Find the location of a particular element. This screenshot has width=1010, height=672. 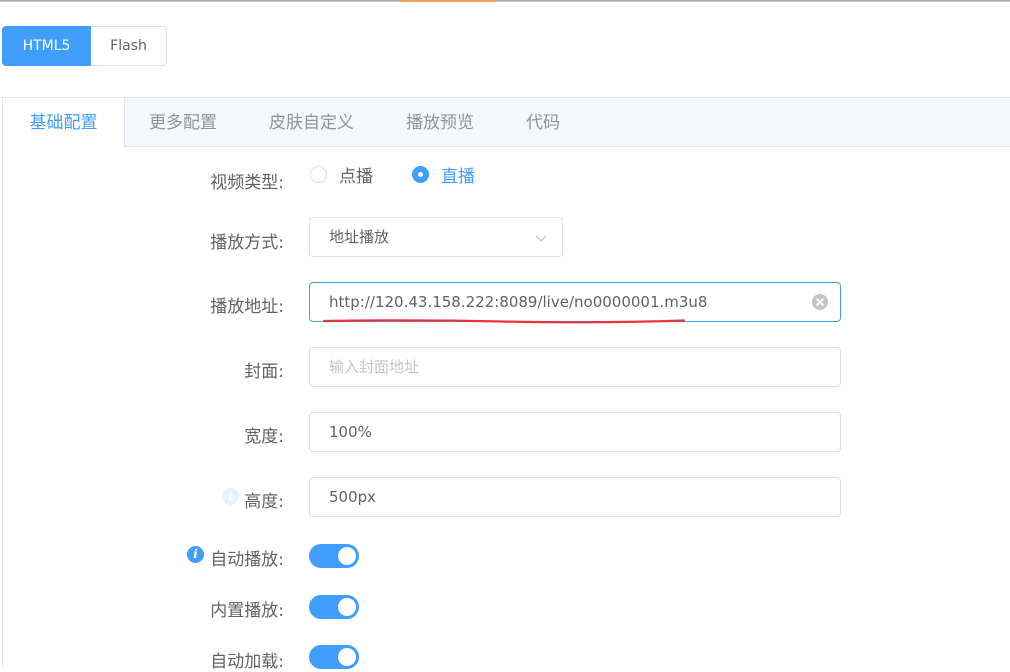

cover-label: 封面: is located at coordinates (264, 372).